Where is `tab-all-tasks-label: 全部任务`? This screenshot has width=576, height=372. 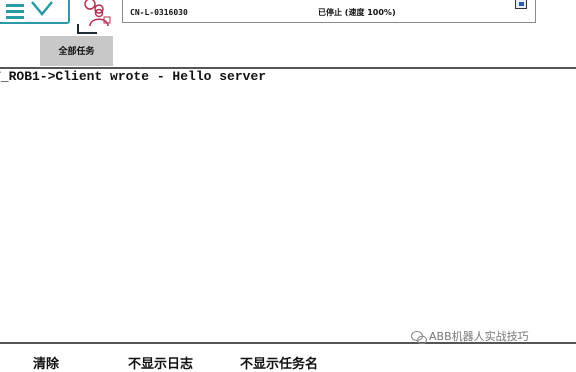 tab-all-tasks-label: 全部任务 is located at coordinates (76, 52).